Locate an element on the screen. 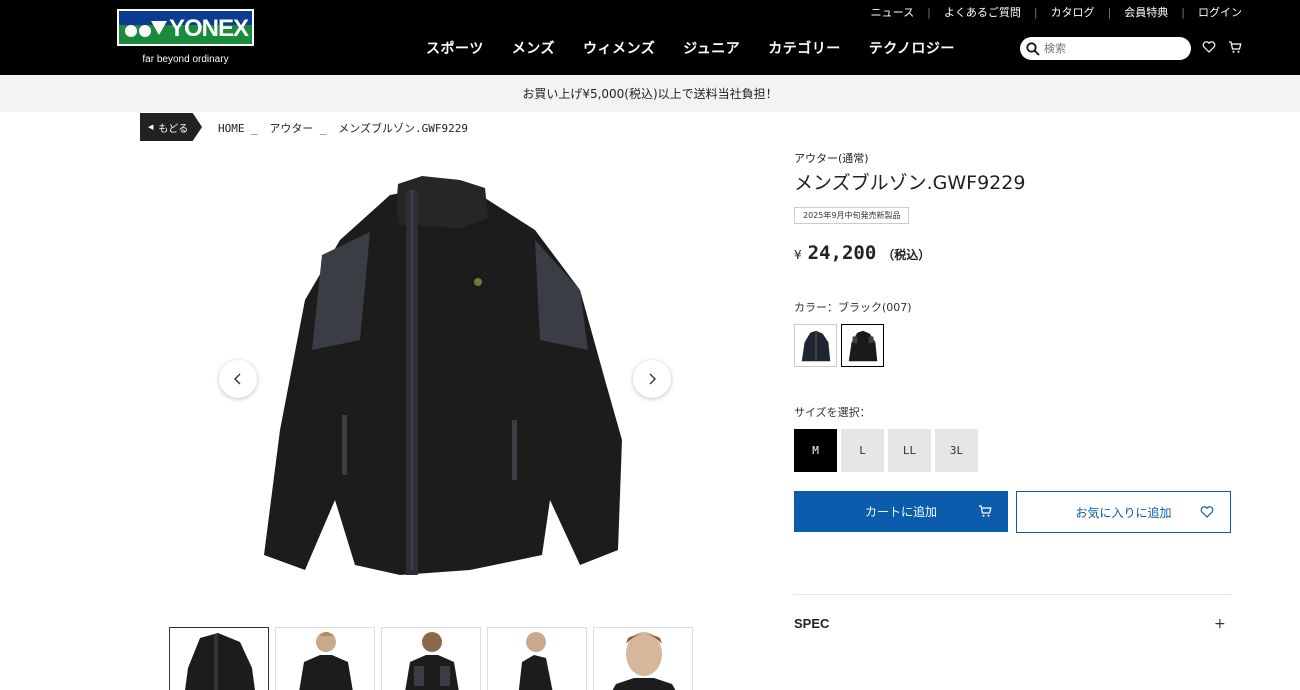 This screenshot has width=1300, height=690. thumbnail-model-front-image is located at coordinates (326, 661).